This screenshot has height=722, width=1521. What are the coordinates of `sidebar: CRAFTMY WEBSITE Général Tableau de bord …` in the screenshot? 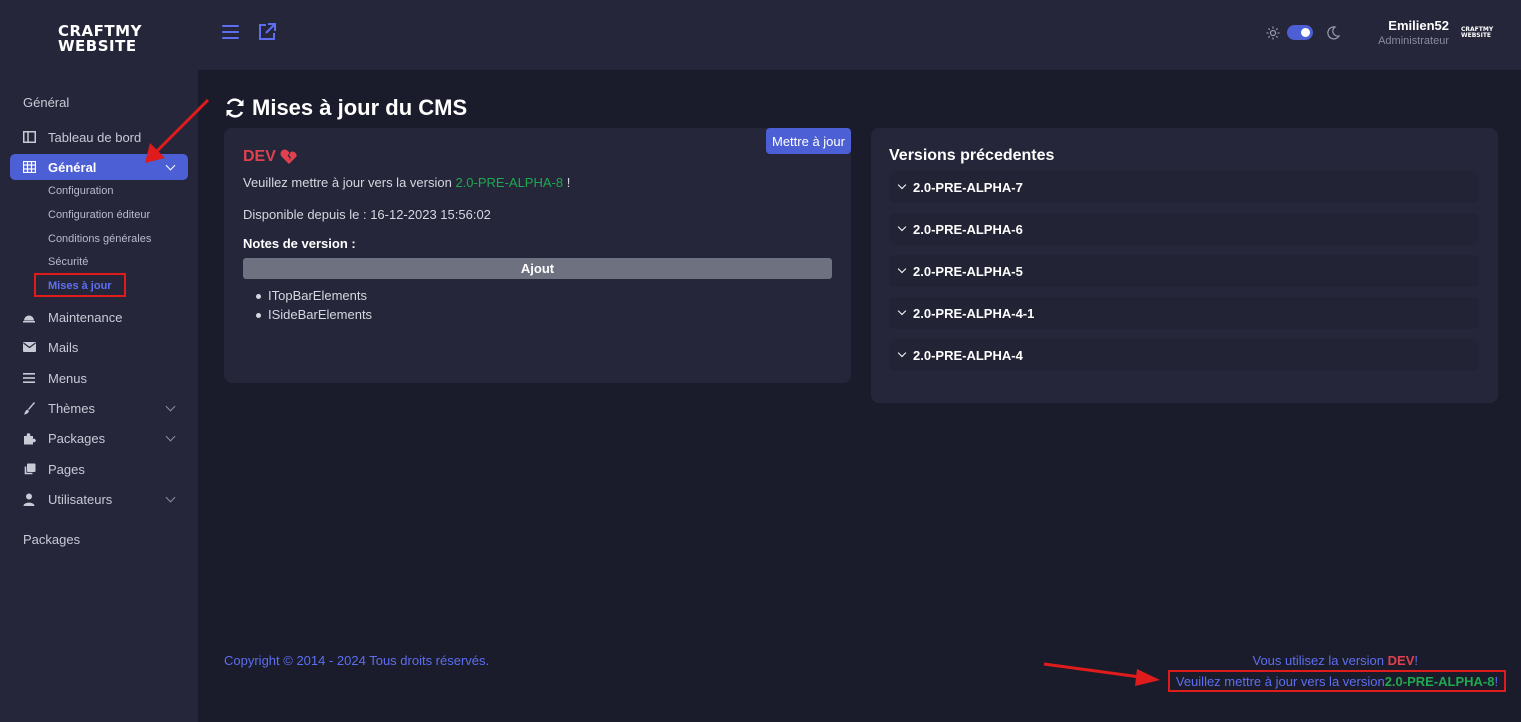 It's located at (99, 361).